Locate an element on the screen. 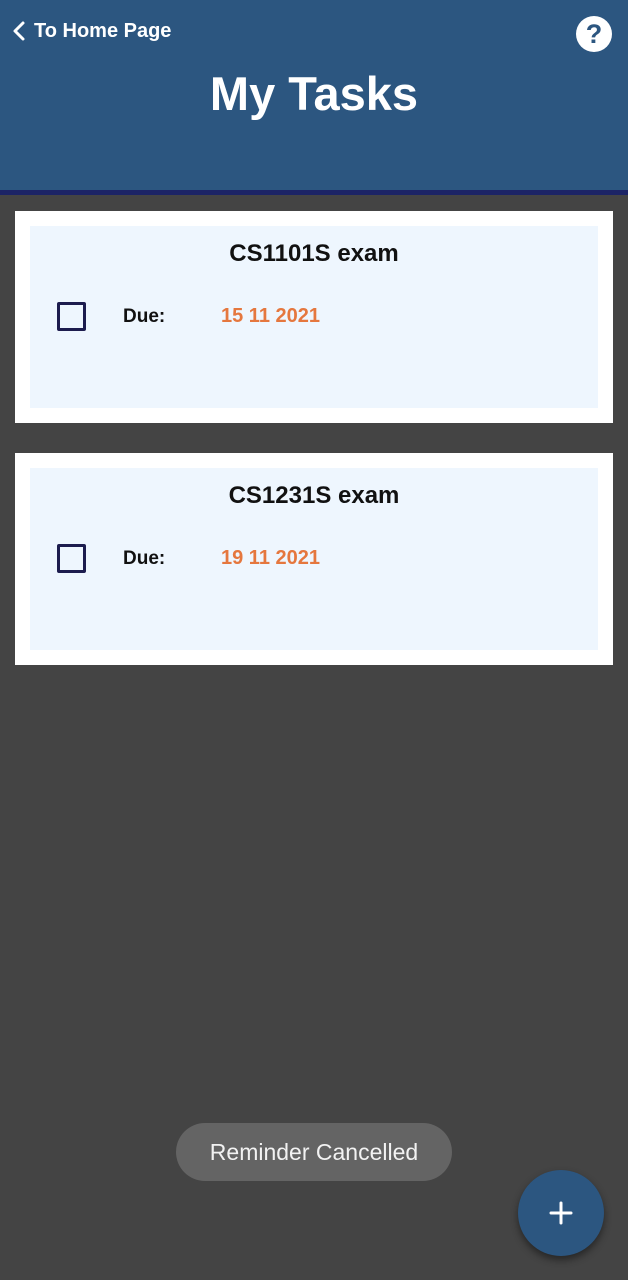 The image size is (628, 1280). help-button: ? is located at coordinates (594, 34).